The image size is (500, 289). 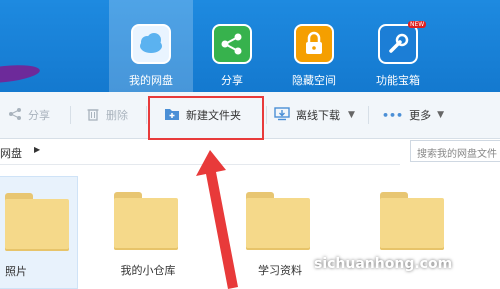 I want to click on nav-item-label: 功能宝箱, so click(x=398, y=80).